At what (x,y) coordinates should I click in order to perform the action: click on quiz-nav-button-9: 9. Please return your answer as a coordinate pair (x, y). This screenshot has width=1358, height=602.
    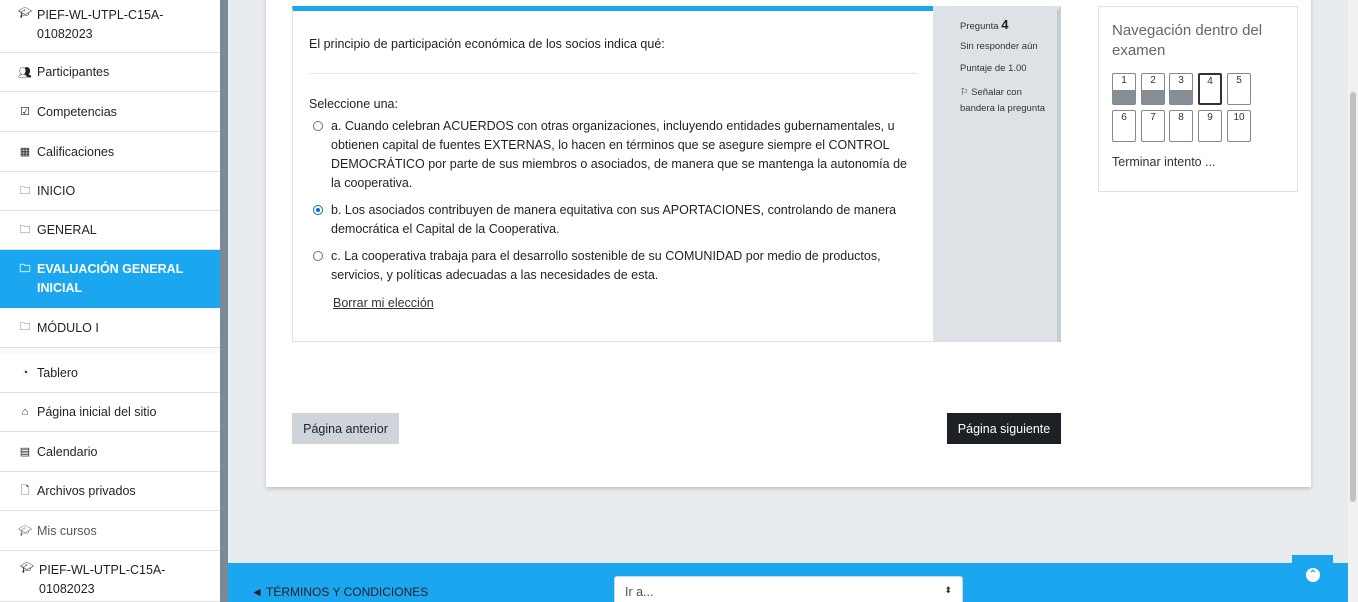
    Looking at the image, I should click on (1210, 126).